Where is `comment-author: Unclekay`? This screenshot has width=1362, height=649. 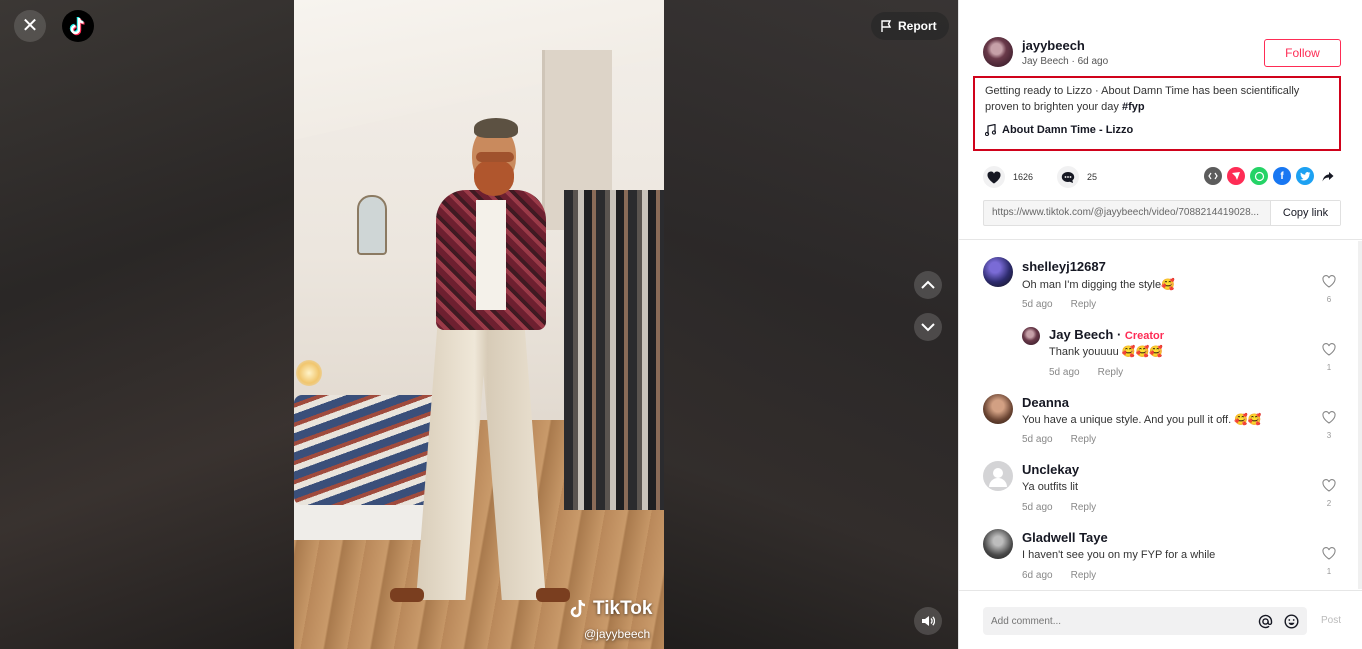 comment-author: Unclekay is located at coordinates (1050, 469).